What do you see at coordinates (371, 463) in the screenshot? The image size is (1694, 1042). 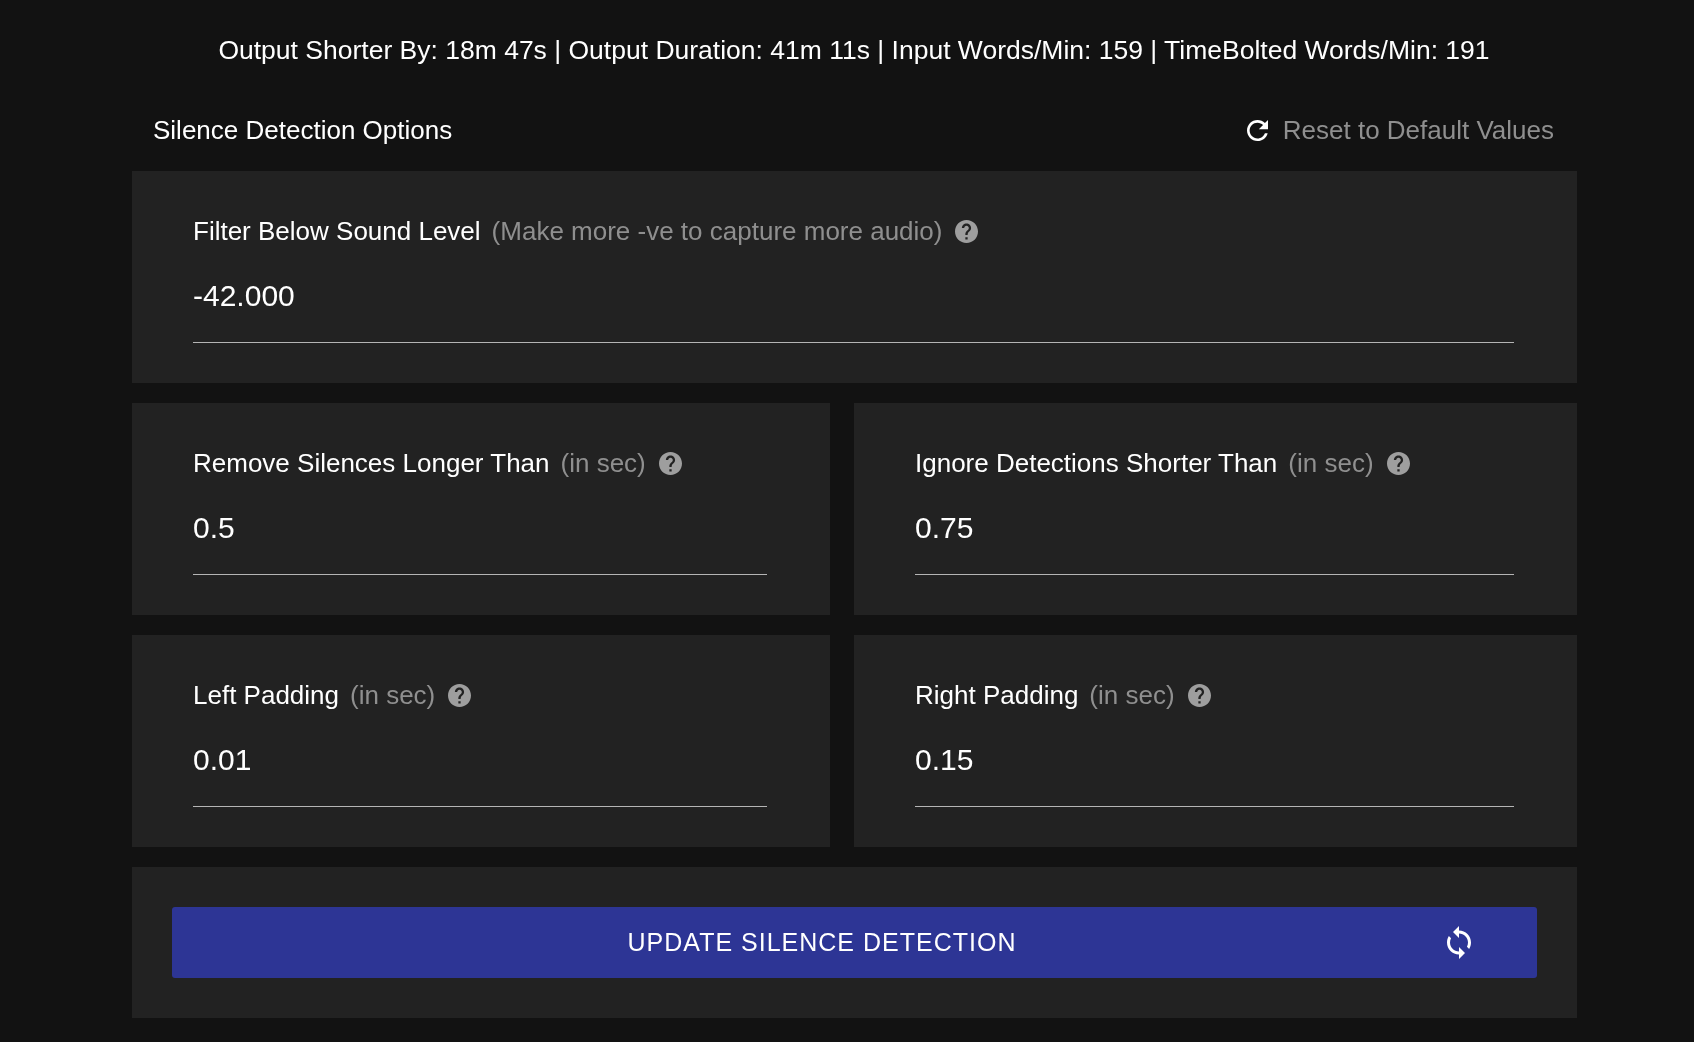 I see `field-label: Remove Silences Longer Than` at bounding box center [371, 463].